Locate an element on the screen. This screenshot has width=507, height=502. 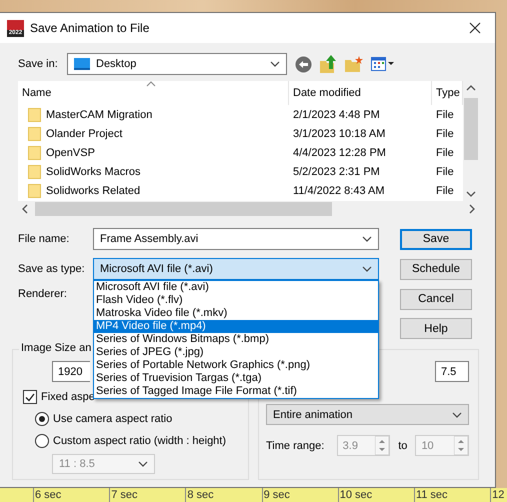
file-name-cell: MasterCAM Migration is located at coordinates (153, 114).